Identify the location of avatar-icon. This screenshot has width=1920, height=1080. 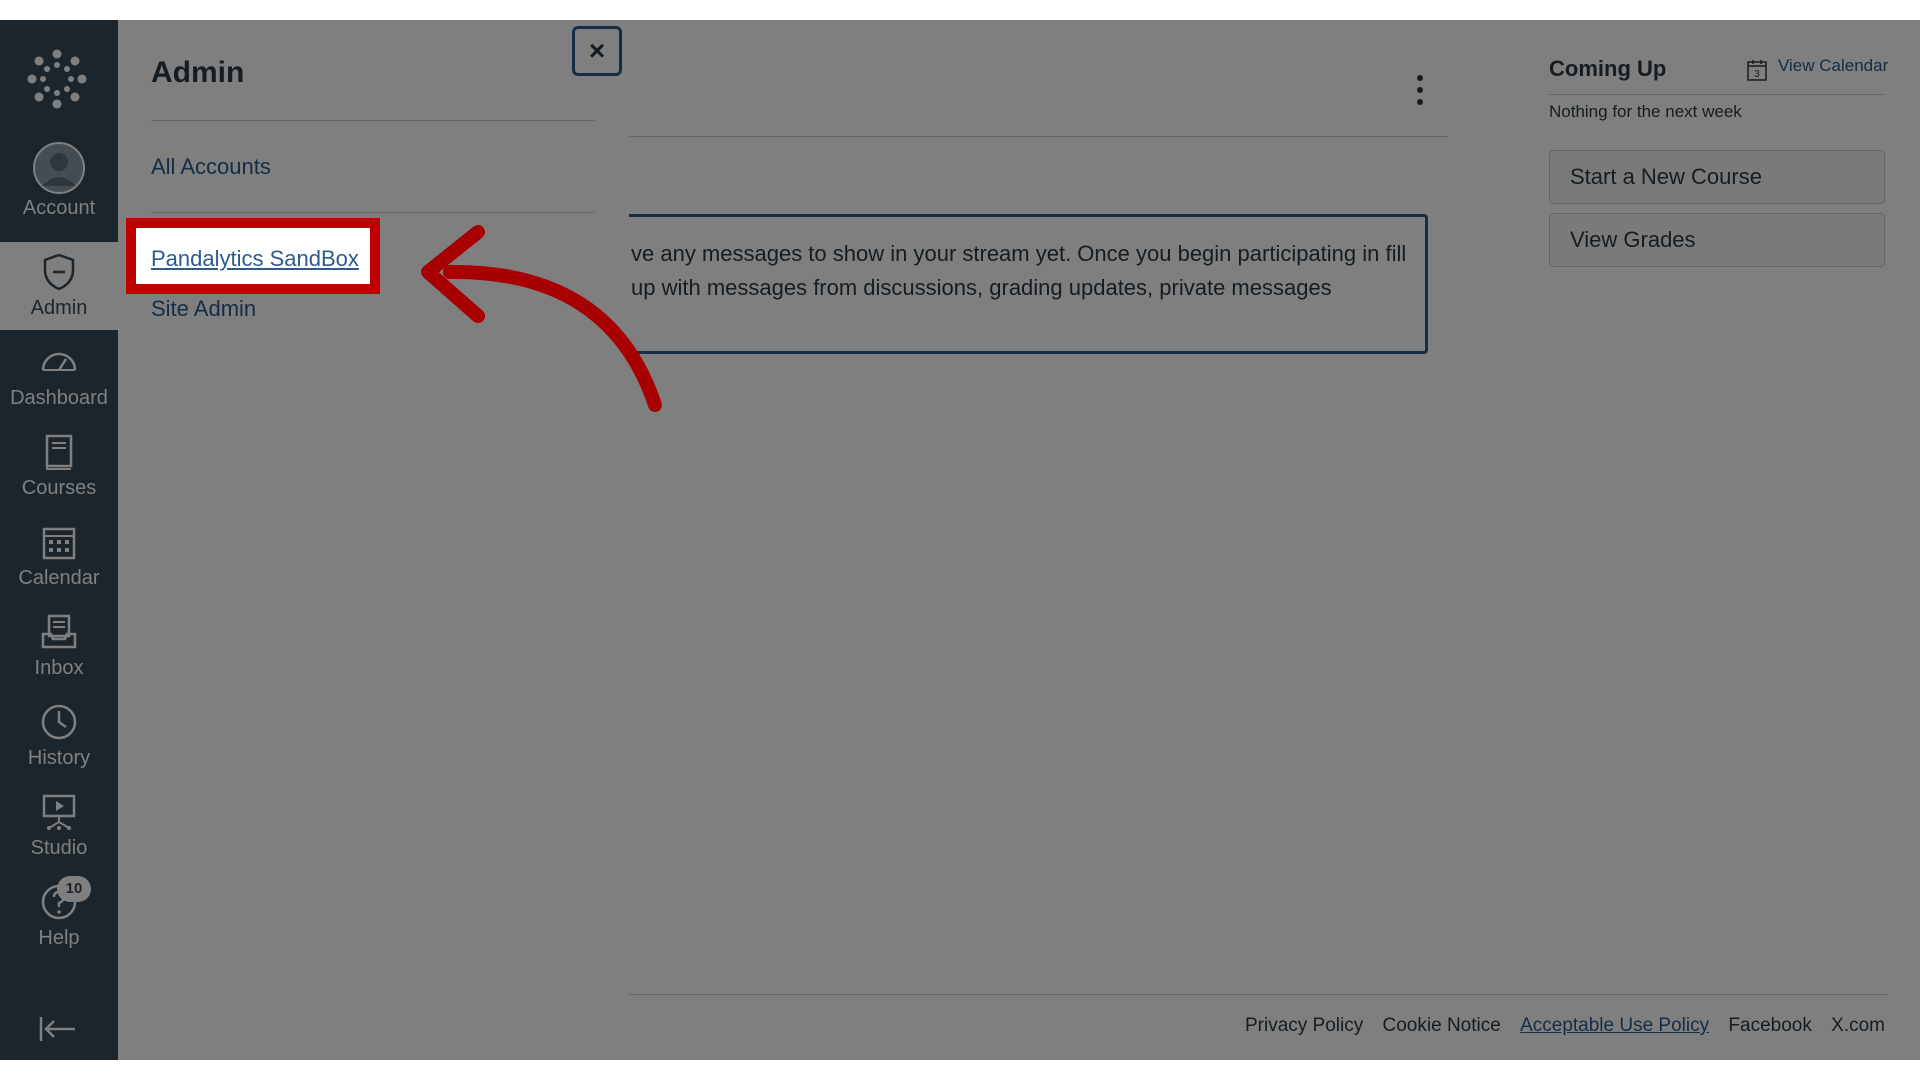
(59, 168).